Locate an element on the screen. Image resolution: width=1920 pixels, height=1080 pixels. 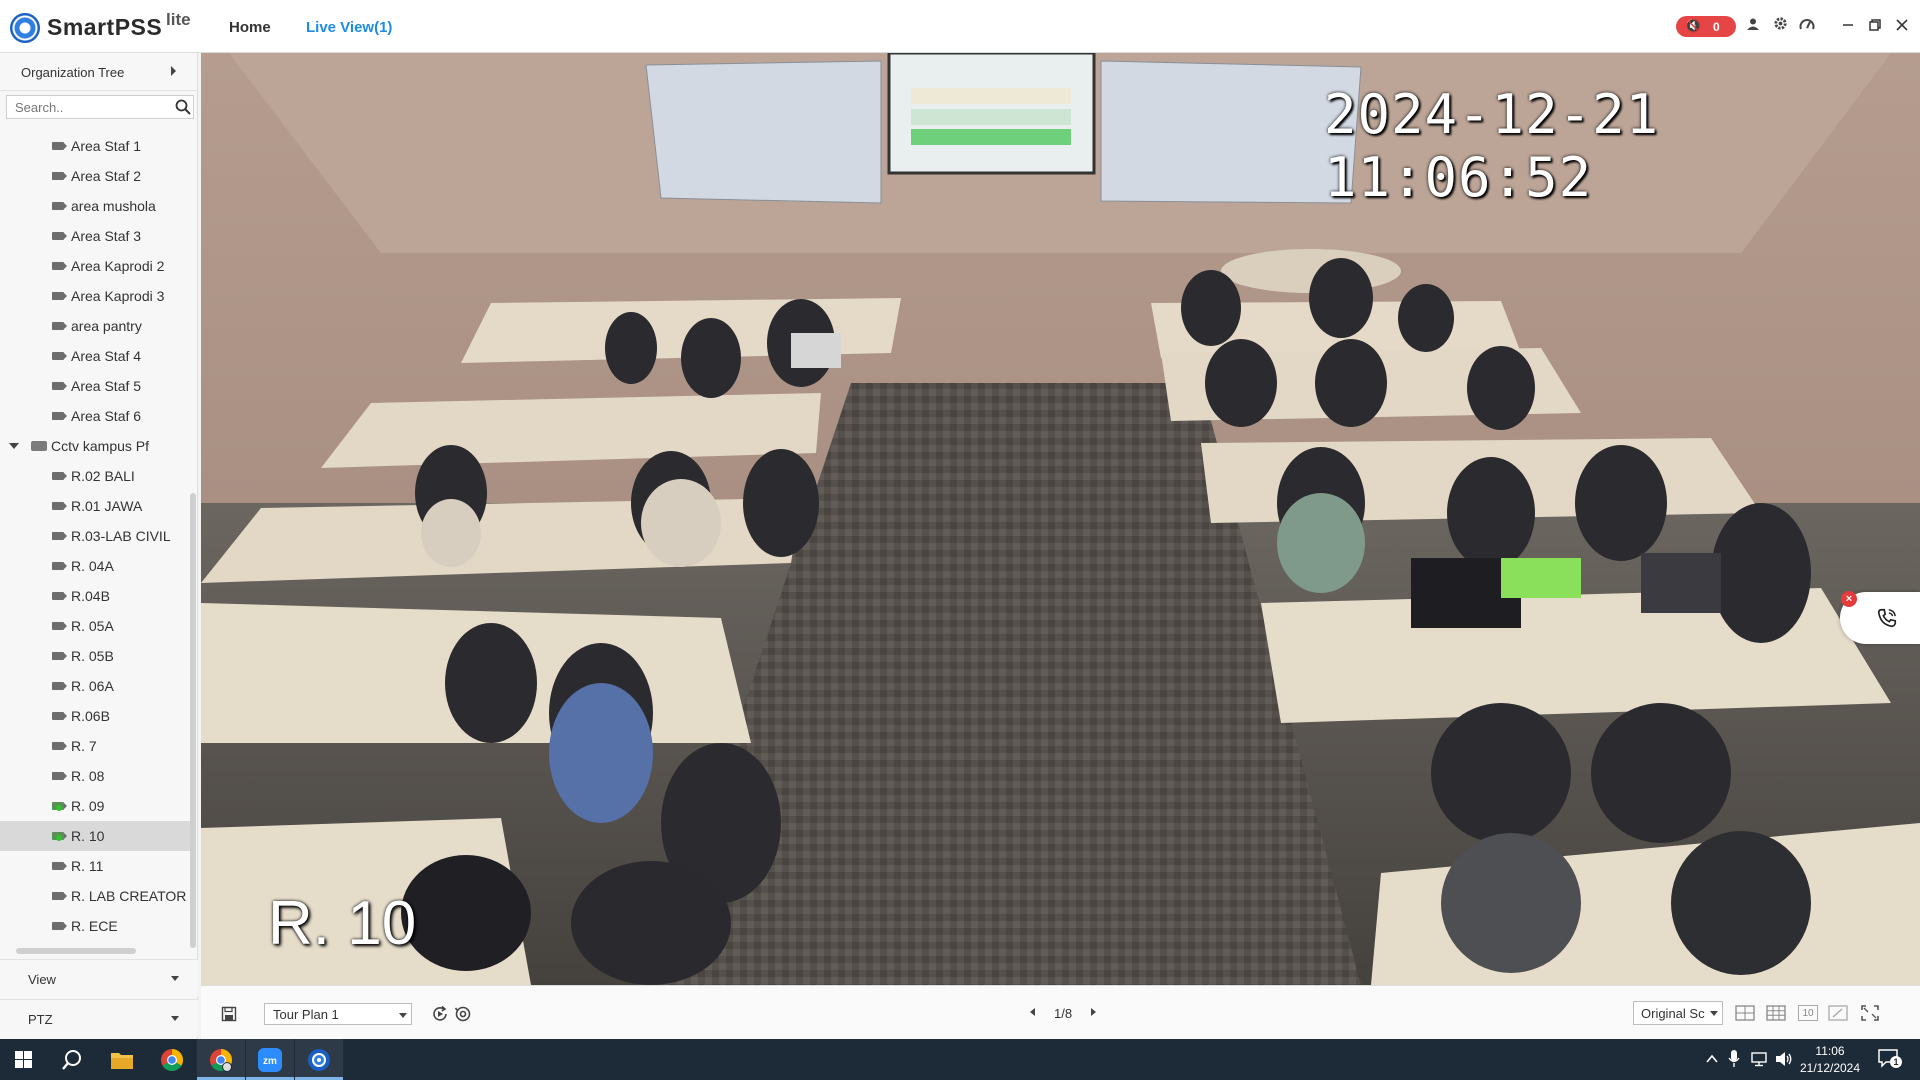
organization-tree-header: Organization Tree is located at coordinates (99, 72).